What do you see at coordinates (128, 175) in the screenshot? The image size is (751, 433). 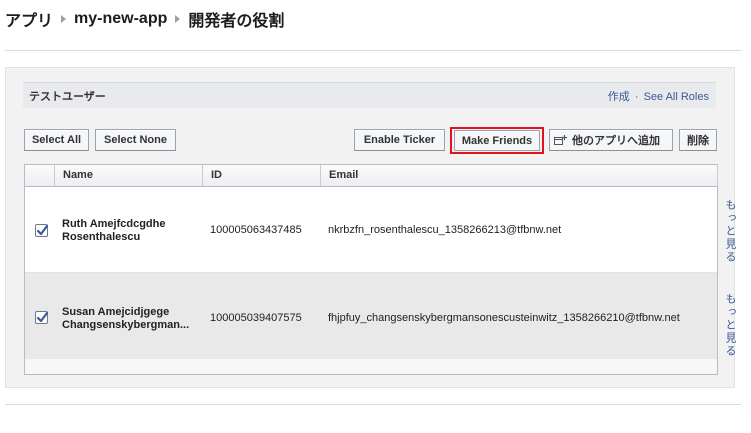 I see `column-header-name: Name` at bounding box center [128, 175].